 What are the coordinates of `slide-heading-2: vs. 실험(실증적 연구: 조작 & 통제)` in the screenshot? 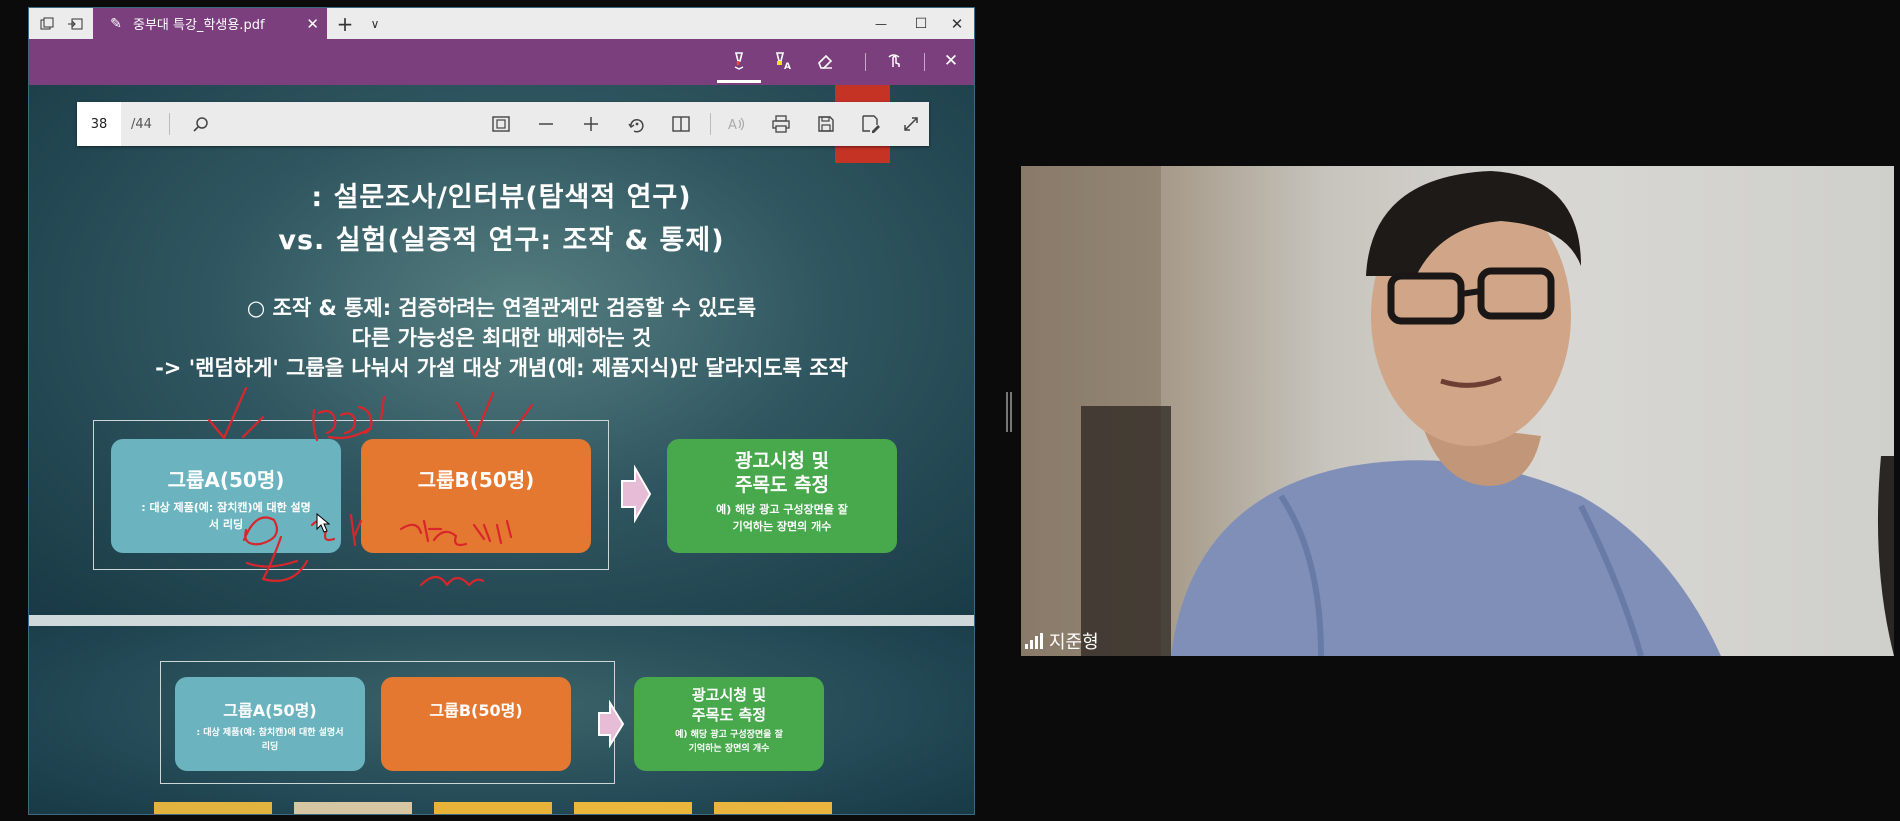 It's located at (501, 240).